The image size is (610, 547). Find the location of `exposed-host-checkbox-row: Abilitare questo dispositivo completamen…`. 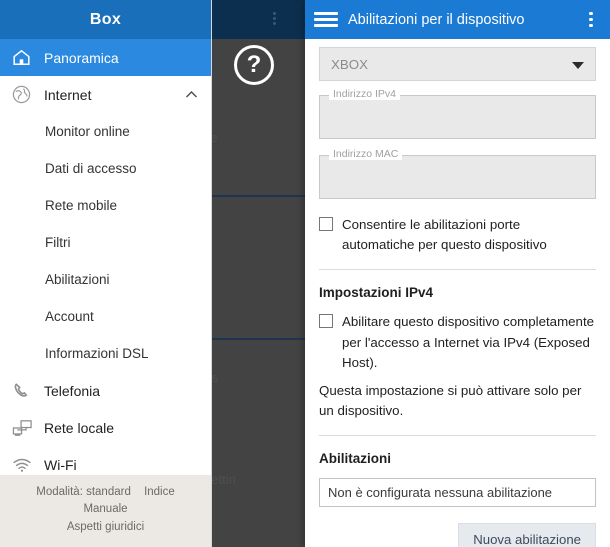

exposed-host-checkbox-row: Abilitare questo dispositivo completamen… is located at coordinates (457, 342).